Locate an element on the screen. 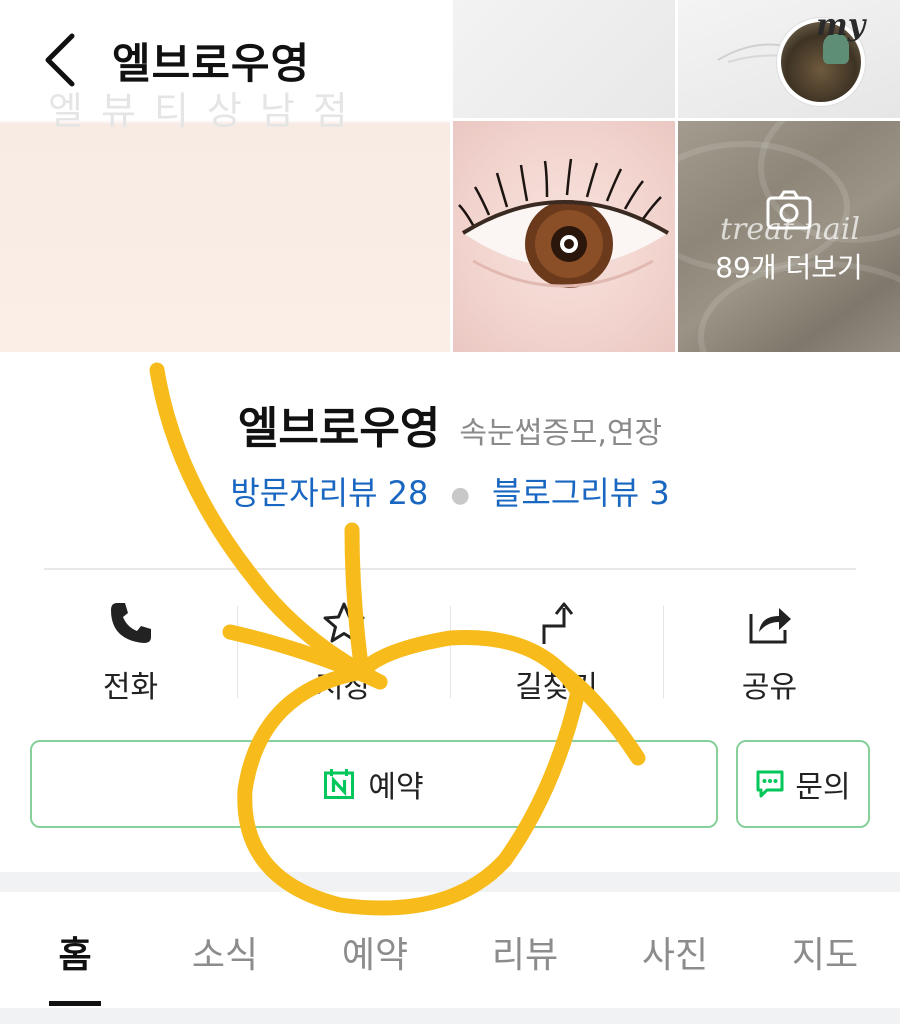 Image resolution: width=900 pixels, height=1024 pixels. blog-reviews-link: 블로그리뷰 3 is located at coordinates (581, 493).